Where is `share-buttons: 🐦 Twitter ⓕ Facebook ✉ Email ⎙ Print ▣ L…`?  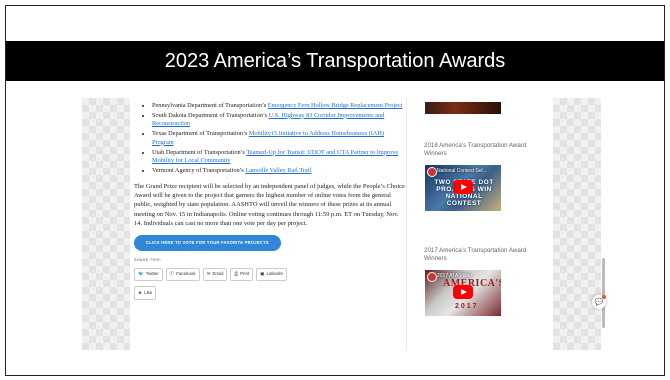
share-buttons: 🐦 Twitter ⓕ Facebook ✉ Email ⎙ Print ▣ L… is located at coordinates (270, 274).